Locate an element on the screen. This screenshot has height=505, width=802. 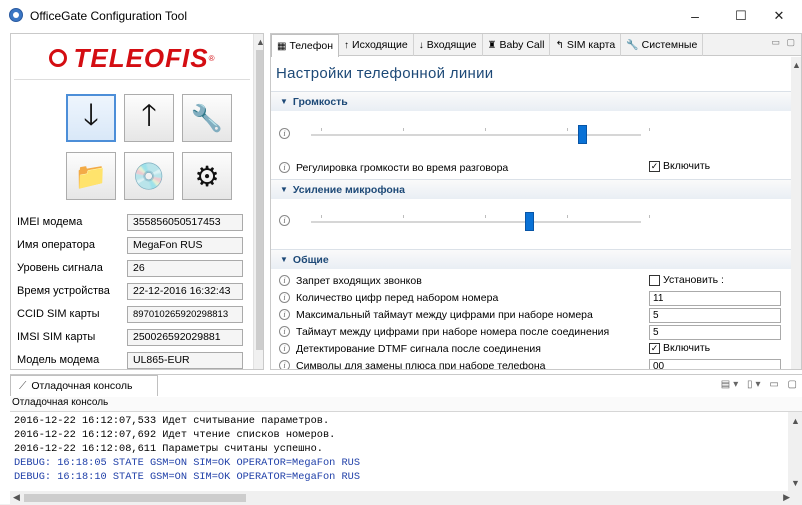
settings-button: ⚙ is located at coordinates (207, 176).